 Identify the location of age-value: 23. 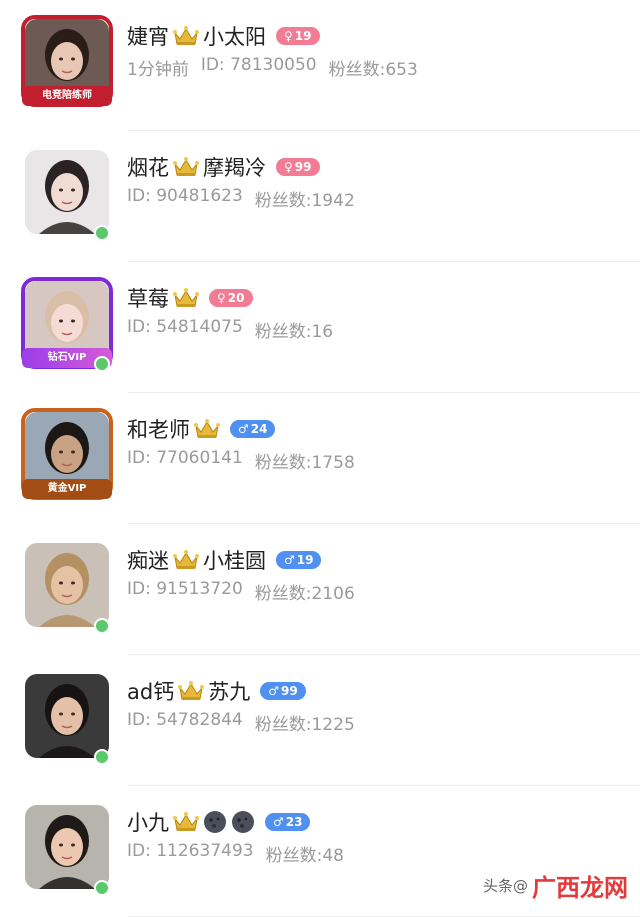
(294, 822).